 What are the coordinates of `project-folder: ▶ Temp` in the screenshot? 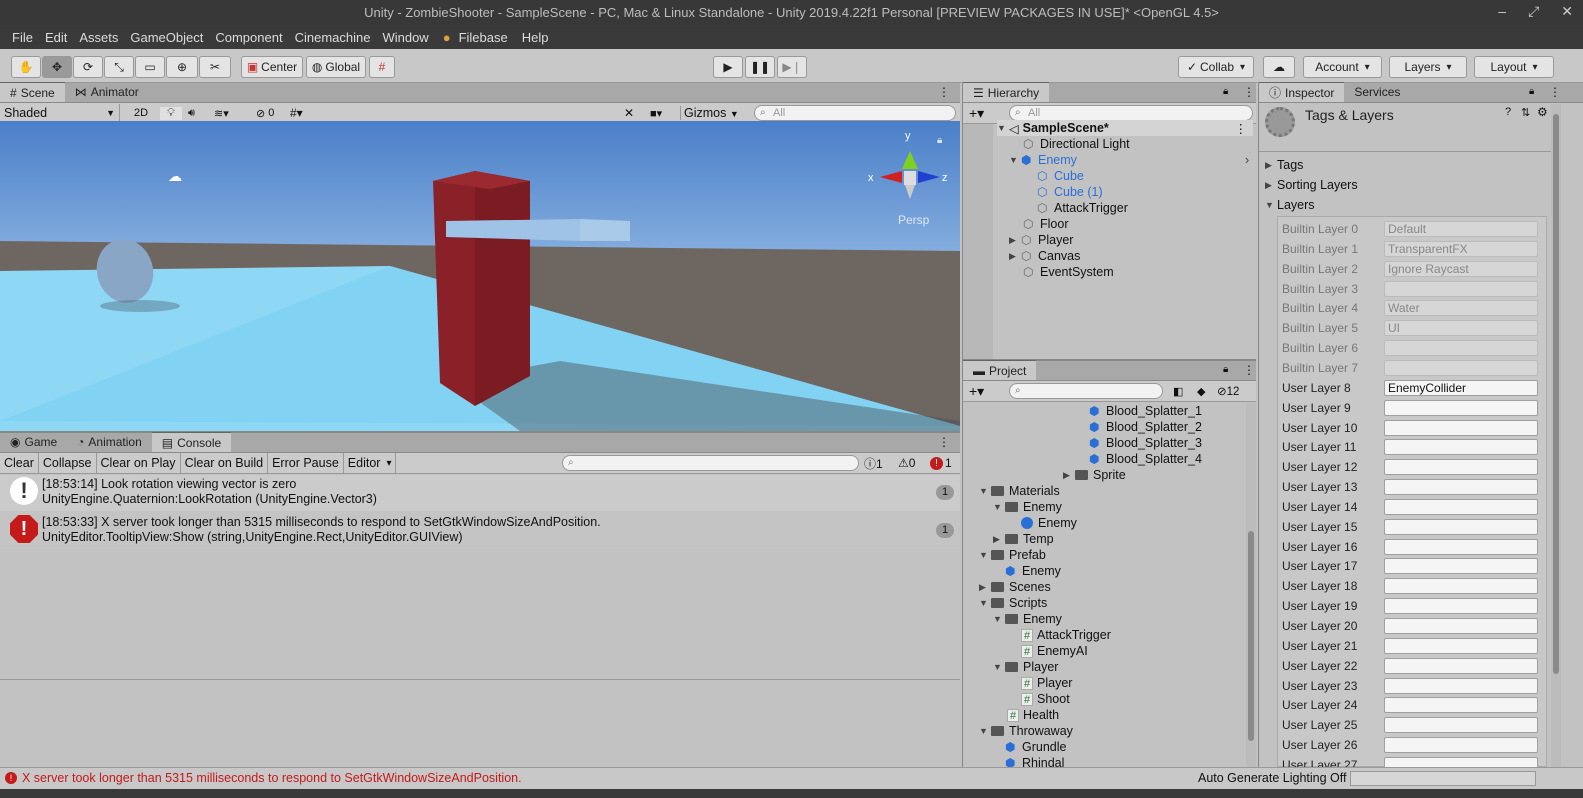 It's located at (1023, 539).